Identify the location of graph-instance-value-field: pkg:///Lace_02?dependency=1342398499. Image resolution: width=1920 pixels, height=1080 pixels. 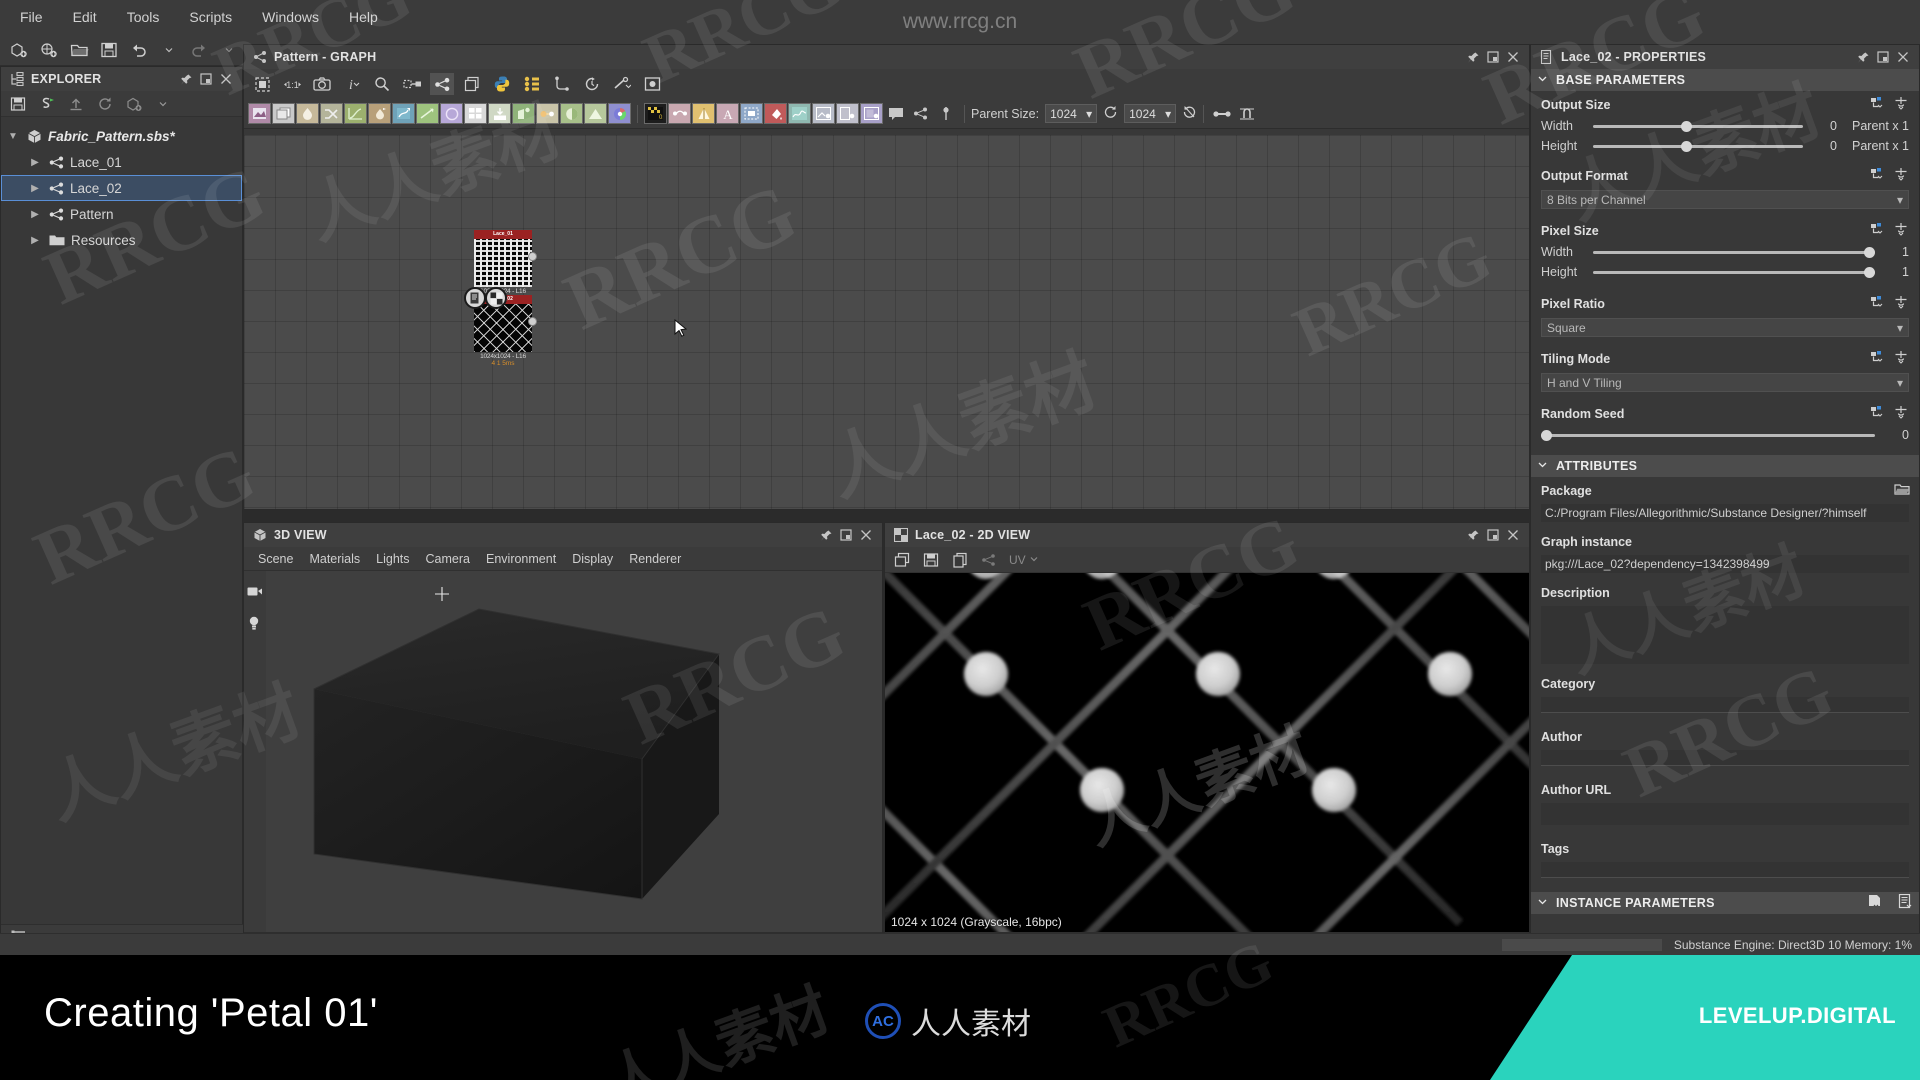
(1725, 564).